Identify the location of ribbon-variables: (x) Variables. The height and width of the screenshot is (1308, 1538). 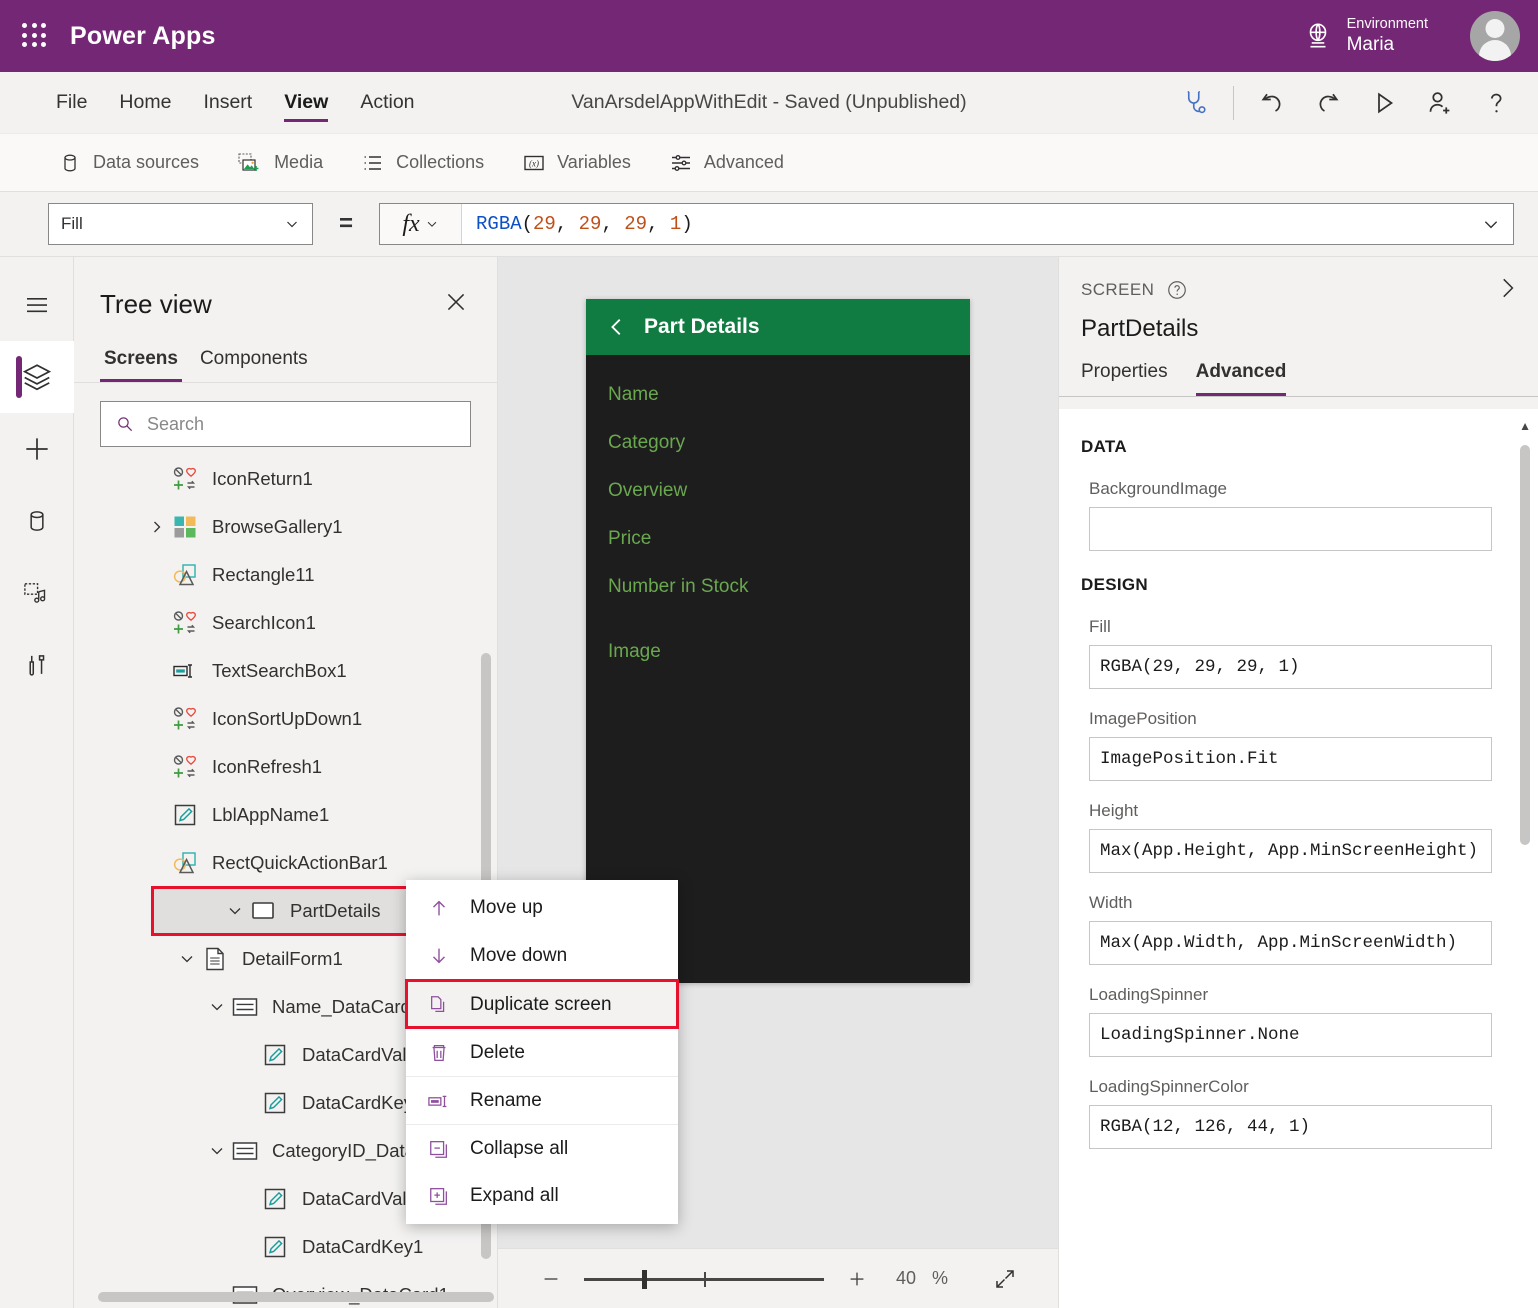
(576, 163).